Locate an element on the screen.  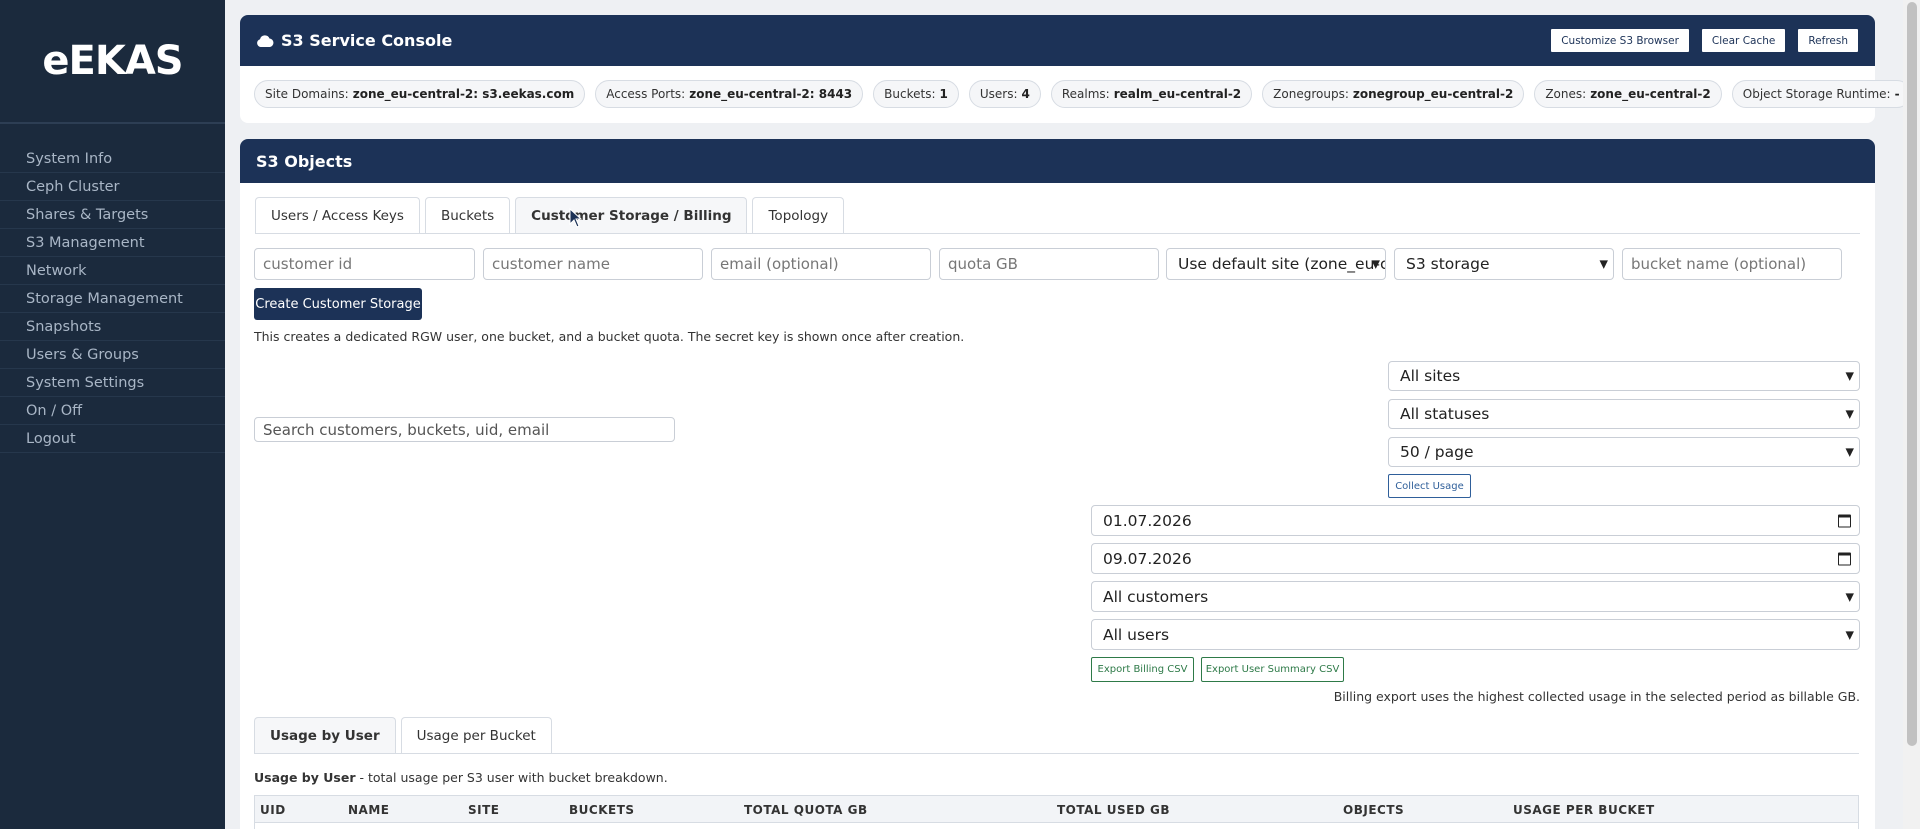
mouse-cursor-icon is located at coordinates (576, 218).